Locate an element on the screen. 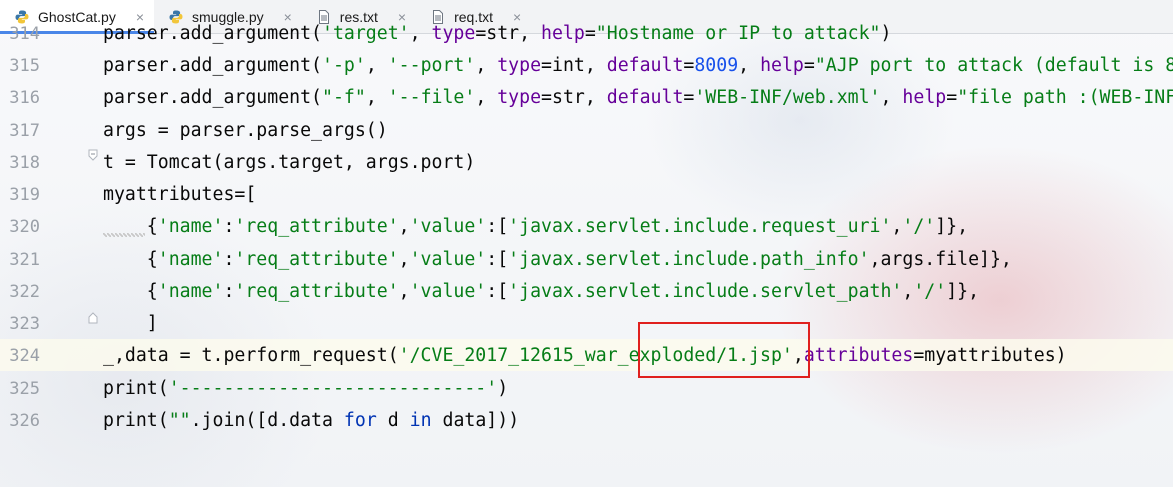 This screenshot has width=1173, height=487. code-token: "-f" is located at coordinates (344, 97).